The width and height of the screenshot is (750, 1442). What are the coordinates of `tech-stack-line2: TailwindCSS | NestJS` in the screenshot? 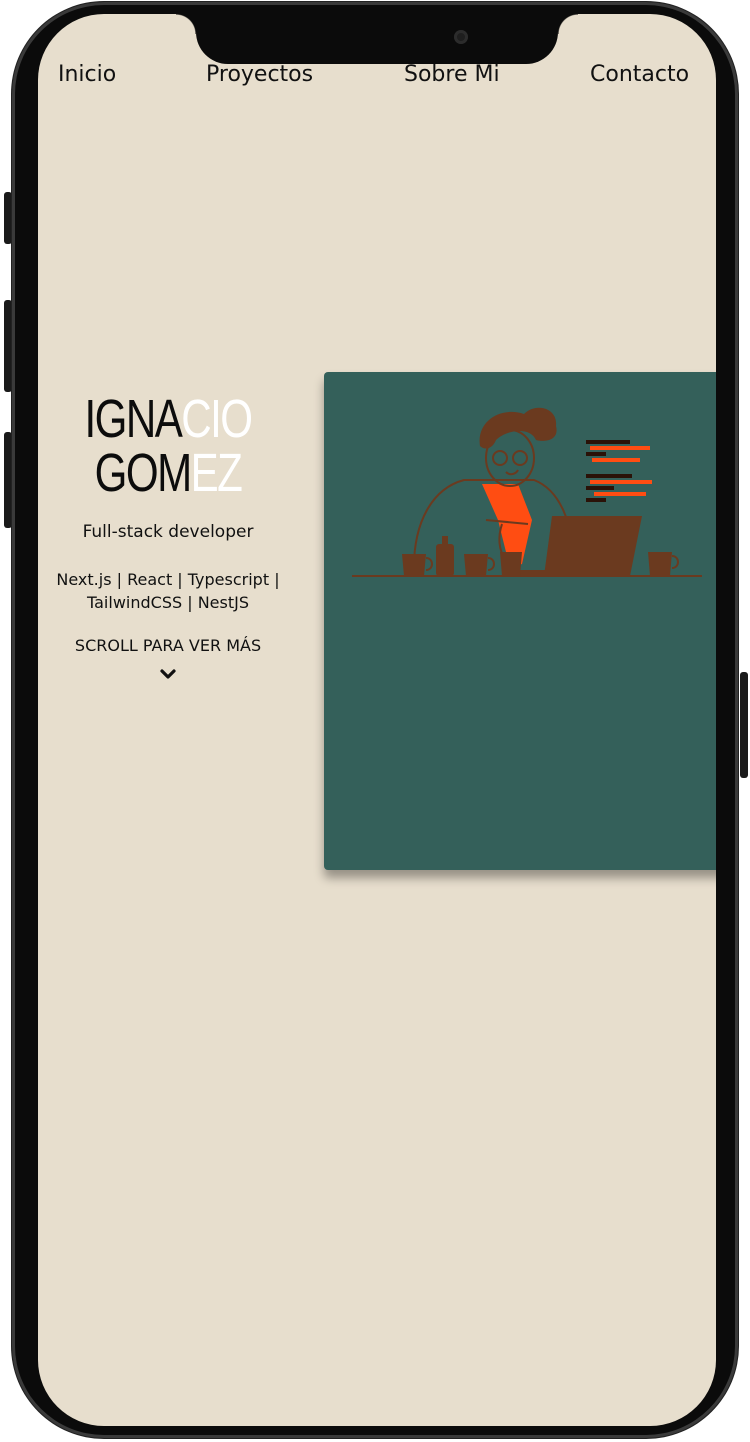 It's located at (168, 602).